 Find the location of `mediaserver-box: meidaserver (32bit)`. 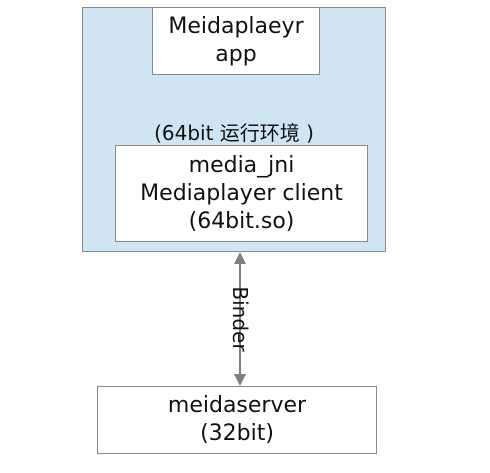

mediaserver-box: meidaserver (32bit) is located at coordinates (237, 420).